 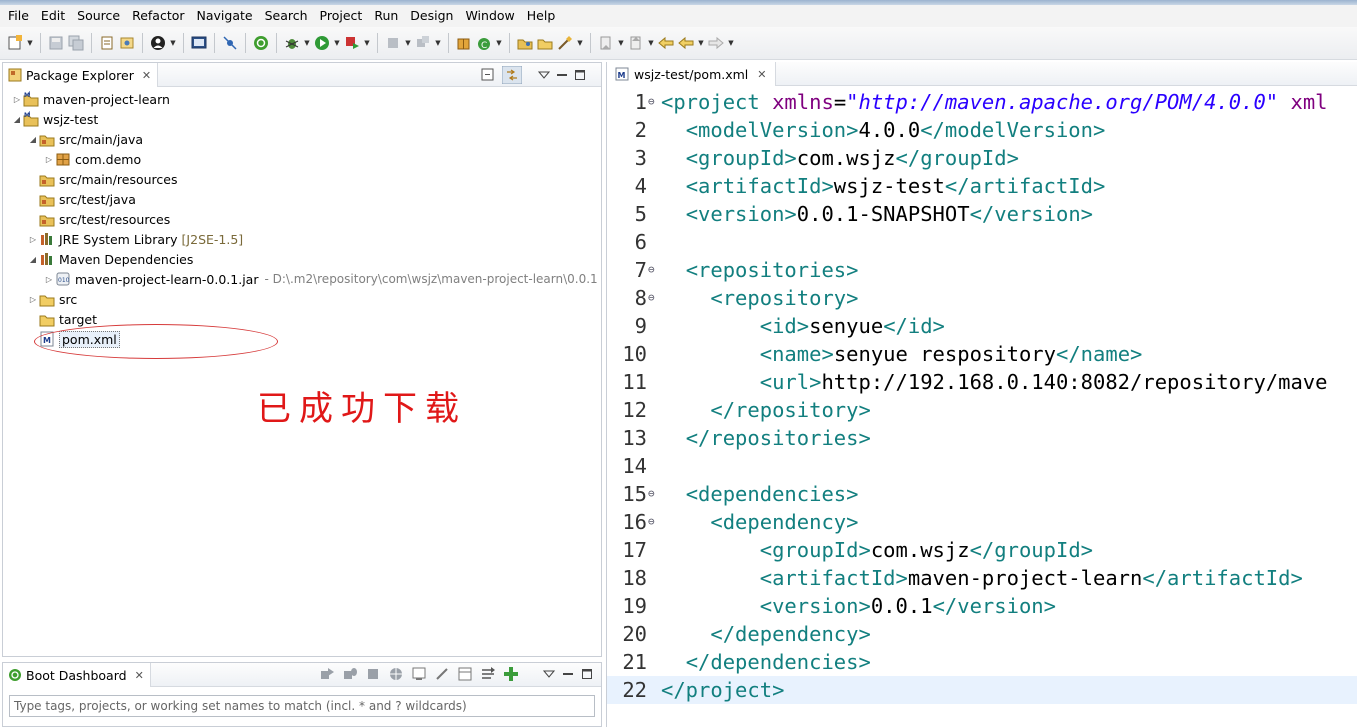 What do you see at coordinates (488, 674) in the screenshot?
I see `filter-icon` at bounding box center [488, 674].